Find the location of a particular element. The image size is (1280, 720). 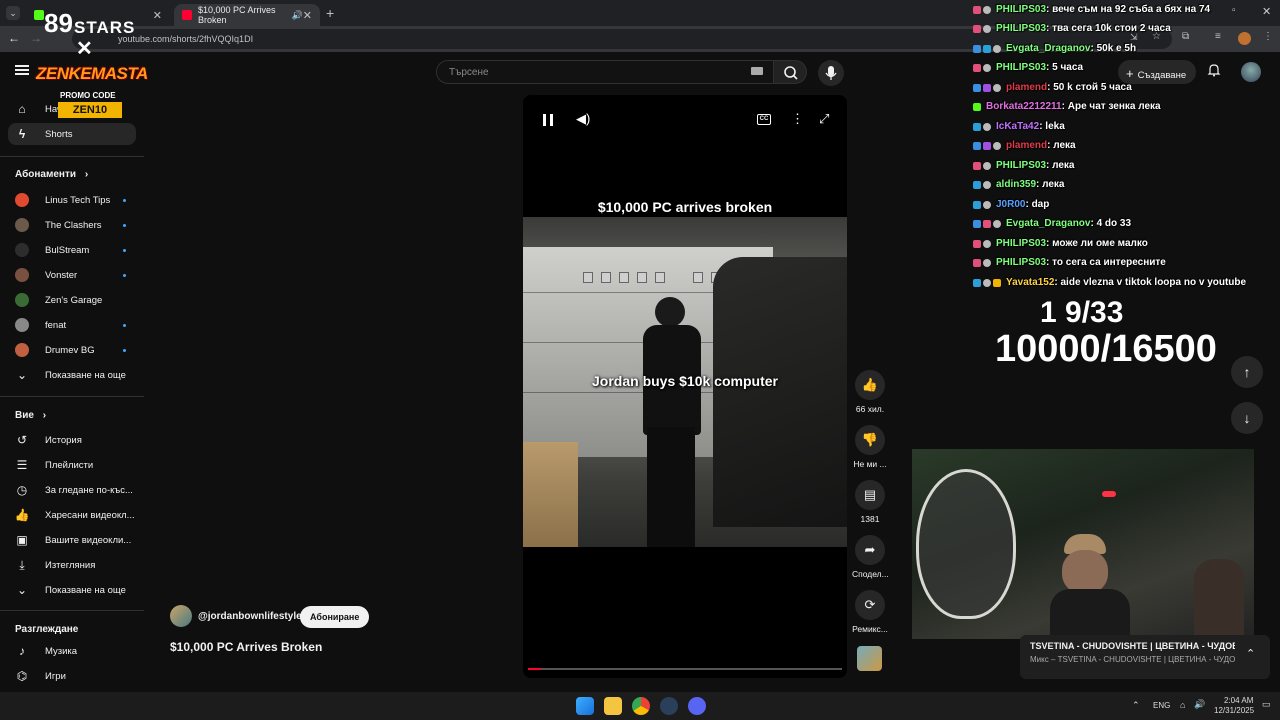

search-input: Търсене is located at coordinates (605, 72).